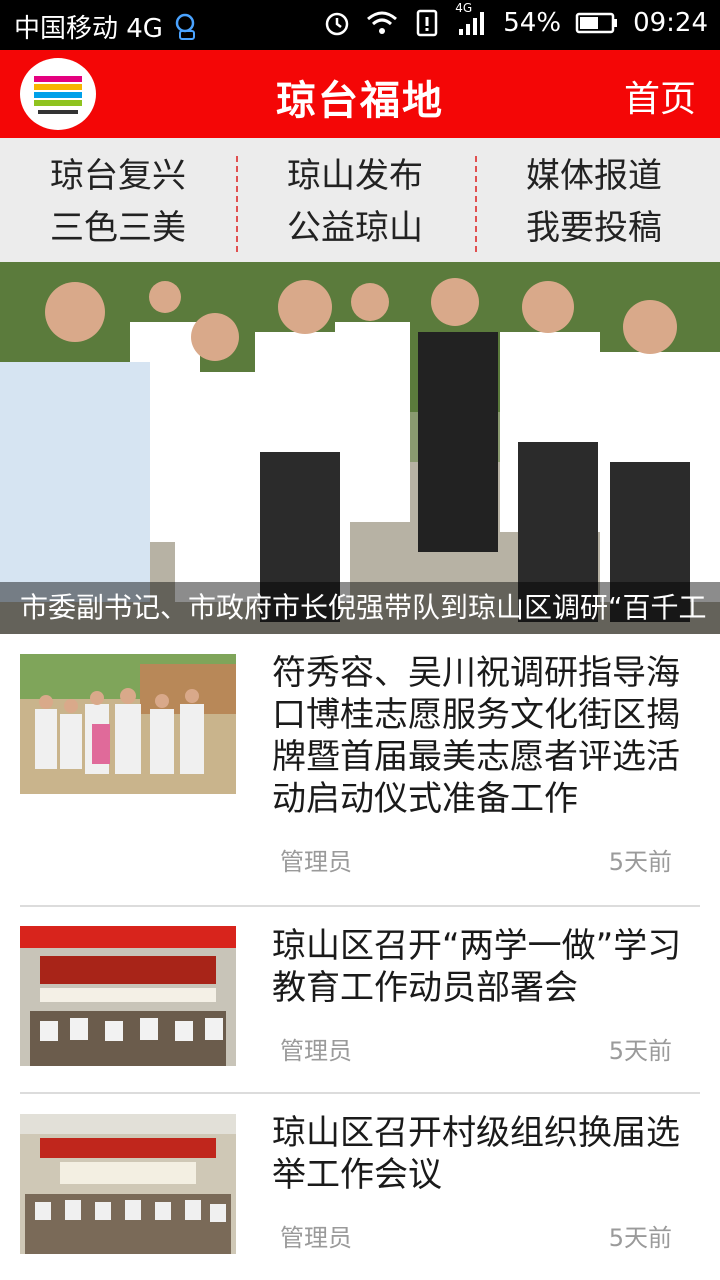  I want to click on nav-item-media-reports: 媒体报道, so click(594, 176).